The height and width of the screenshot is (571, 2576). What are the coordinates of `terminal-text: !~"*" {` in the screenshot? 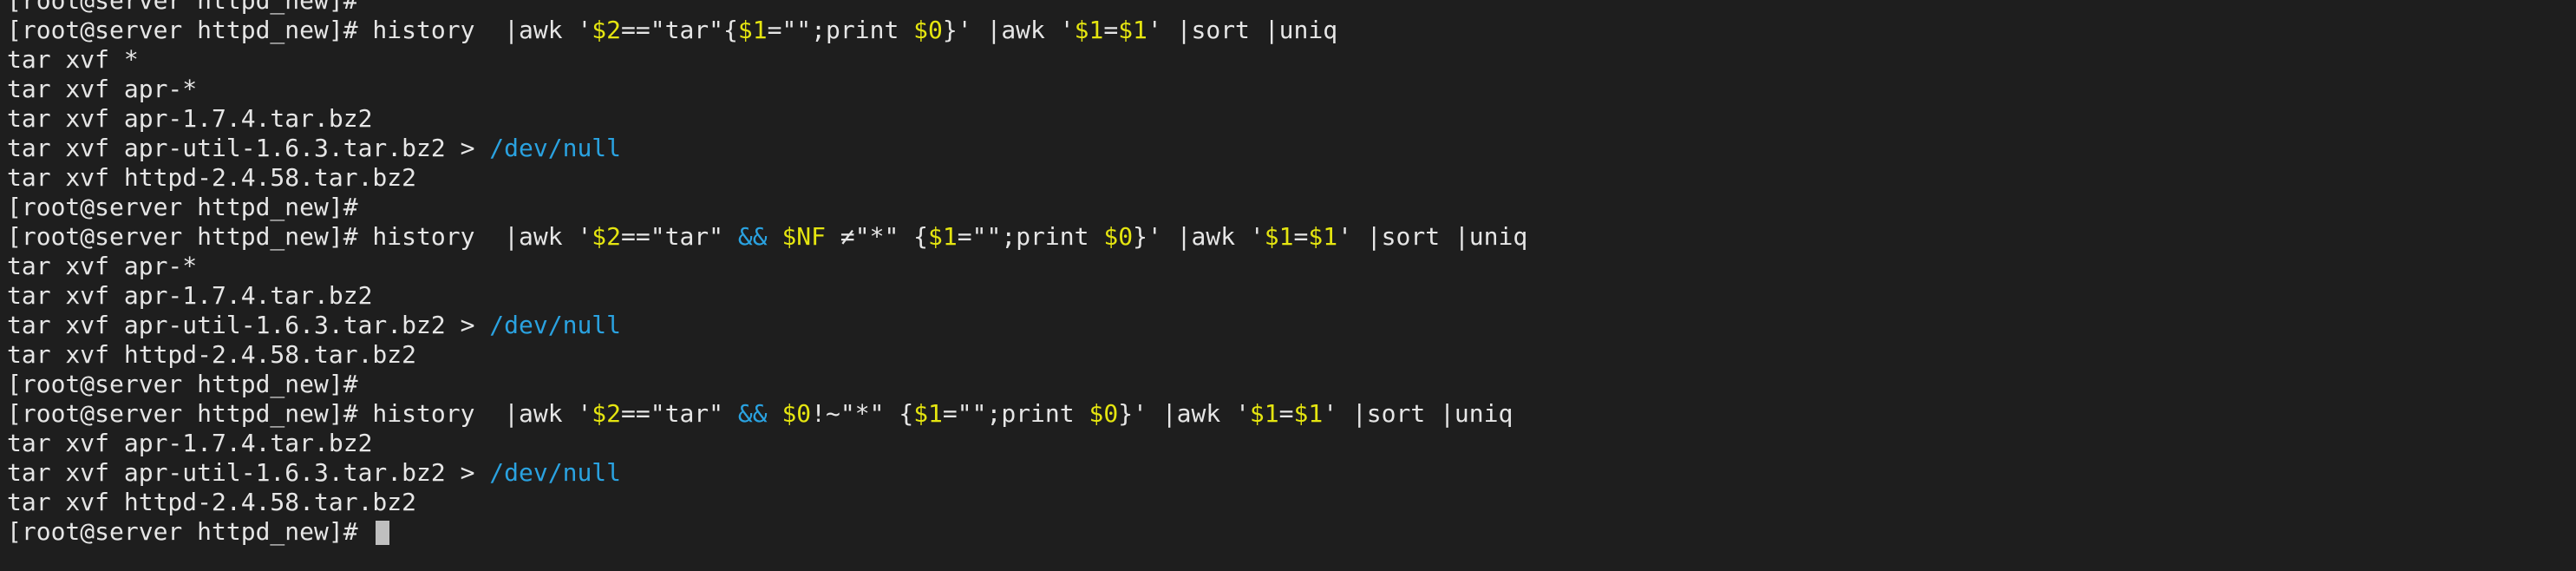 It's located at (862, 414).